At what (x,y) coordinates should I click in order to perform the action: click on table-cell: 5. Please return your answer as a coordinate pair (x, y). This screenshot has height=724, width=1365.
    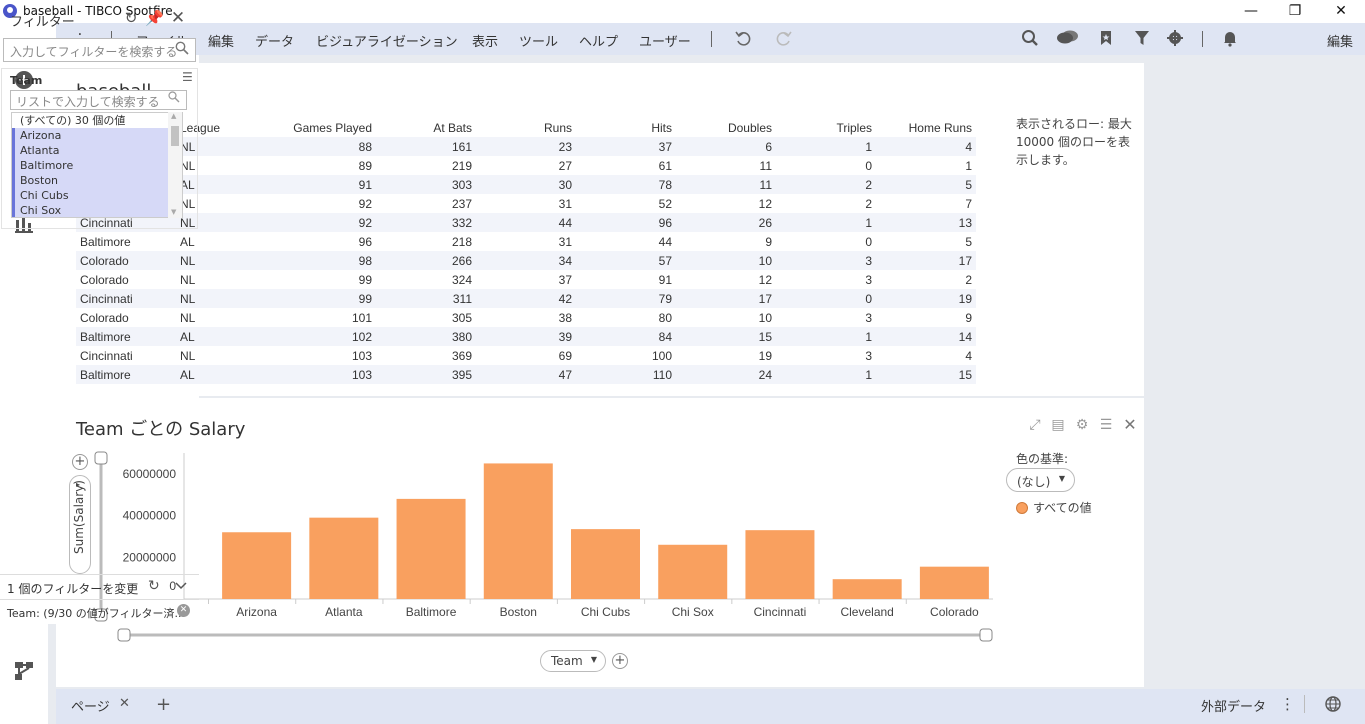
    Looking at the image, I should click on (926, 184).